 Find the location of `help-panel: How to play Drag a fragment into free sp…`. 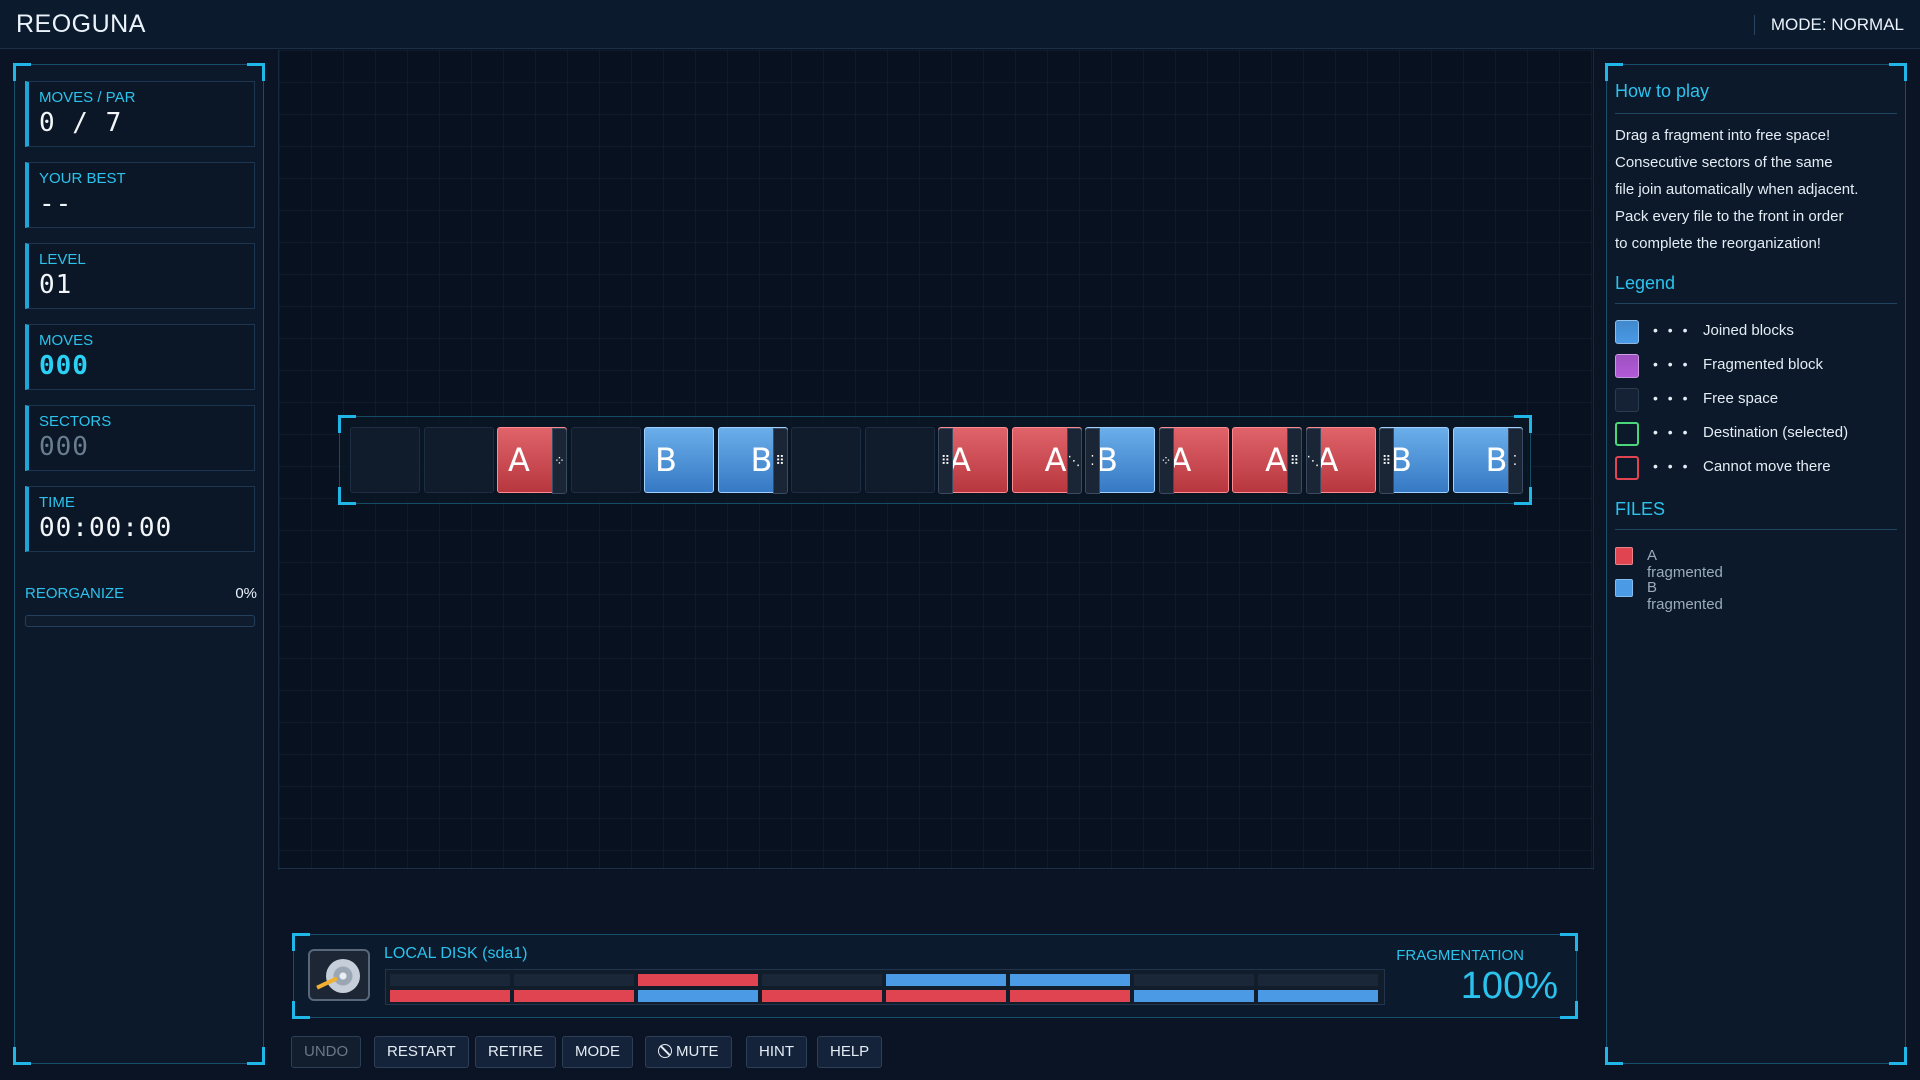

help-panel: How to play Drag a fragment into free sp… is located at coordinates (1756, 564).